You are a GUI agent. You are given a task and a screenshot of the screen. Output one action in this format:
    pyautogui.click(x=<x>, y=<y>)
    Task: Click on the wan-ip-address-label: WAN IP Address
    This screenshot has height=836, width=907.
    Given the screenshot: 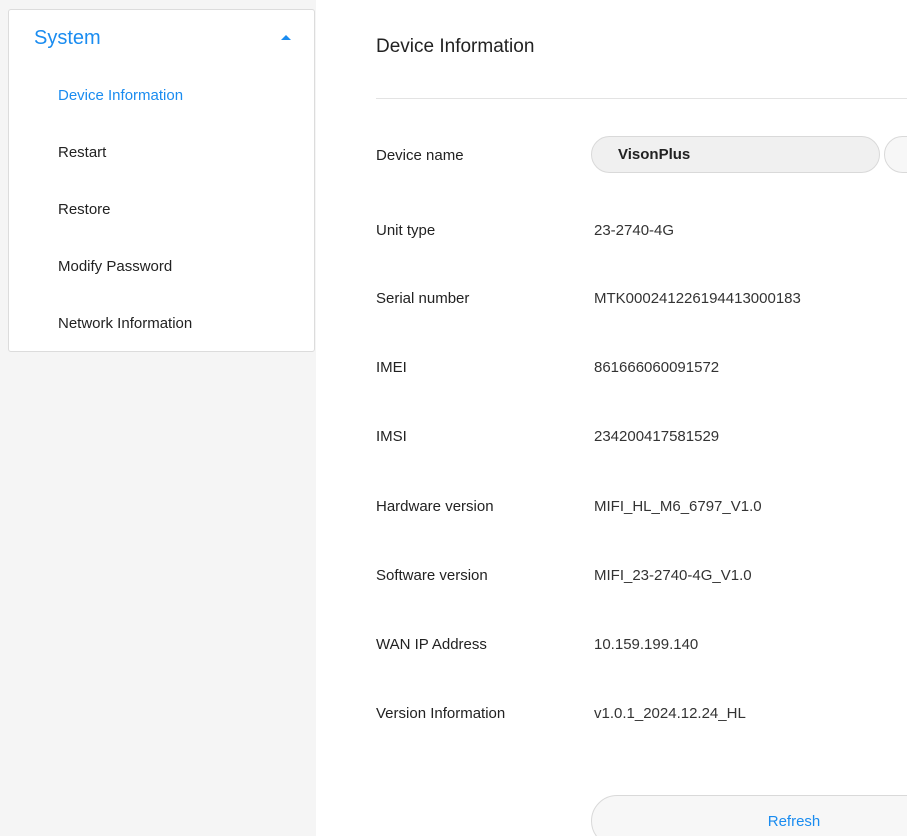 What is the action you would take?
    pyautogui.click(x=431, y=644)
    